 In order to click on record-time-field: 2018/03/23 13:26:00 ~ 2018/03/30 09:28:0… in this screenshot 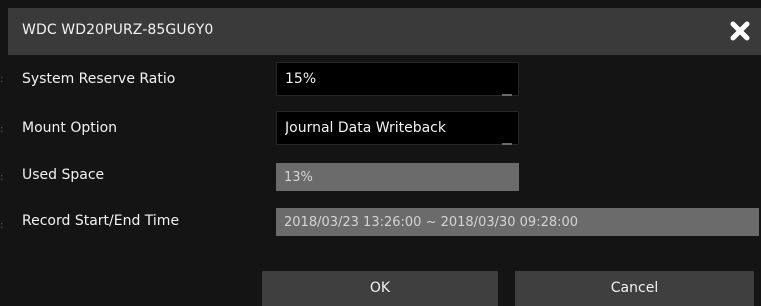, I will do `click(517, 222)`.